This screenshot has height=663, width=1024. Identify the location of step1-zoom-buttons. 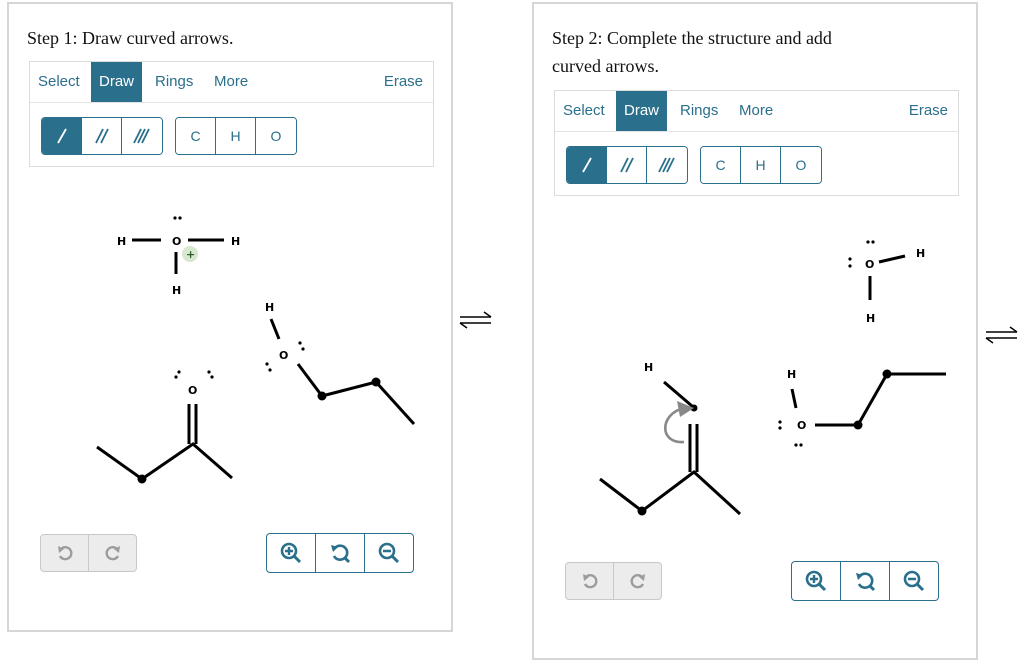
(340, 553).